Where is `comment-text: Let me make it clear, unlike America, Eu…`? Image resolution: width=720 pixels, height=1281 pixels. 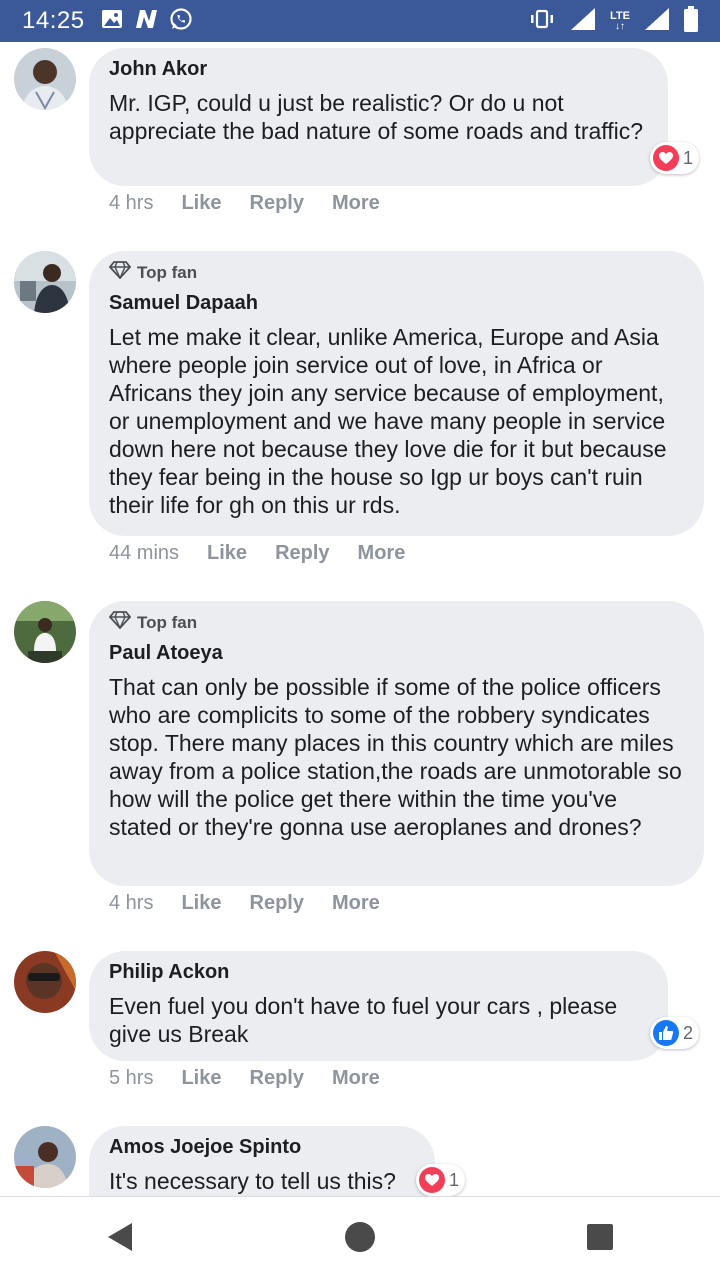
comment-text: Let me make it clear, unlike America, Eu… is located at coordinates (388, 421).